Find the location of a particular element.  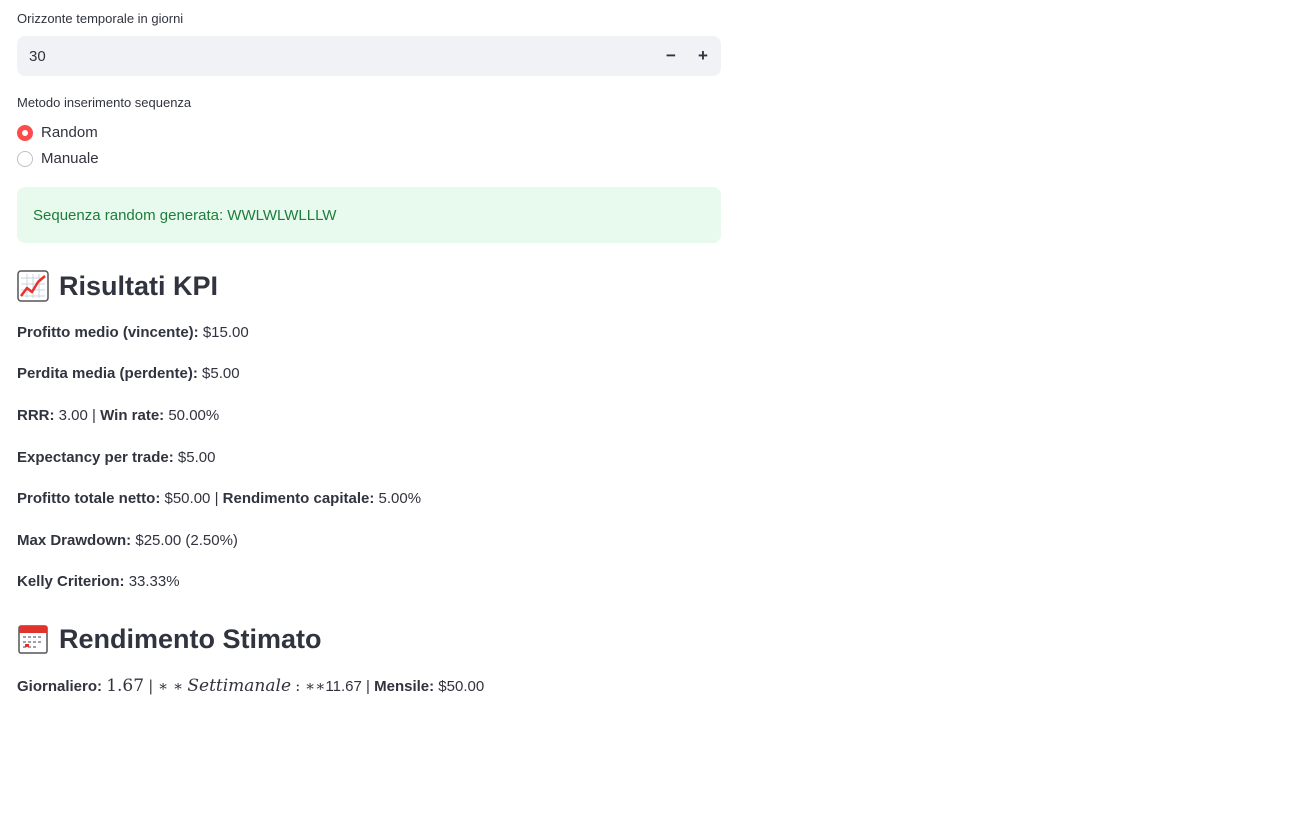

estimate-heading: Rendimento Stimato is located at coordinates (169, 639).